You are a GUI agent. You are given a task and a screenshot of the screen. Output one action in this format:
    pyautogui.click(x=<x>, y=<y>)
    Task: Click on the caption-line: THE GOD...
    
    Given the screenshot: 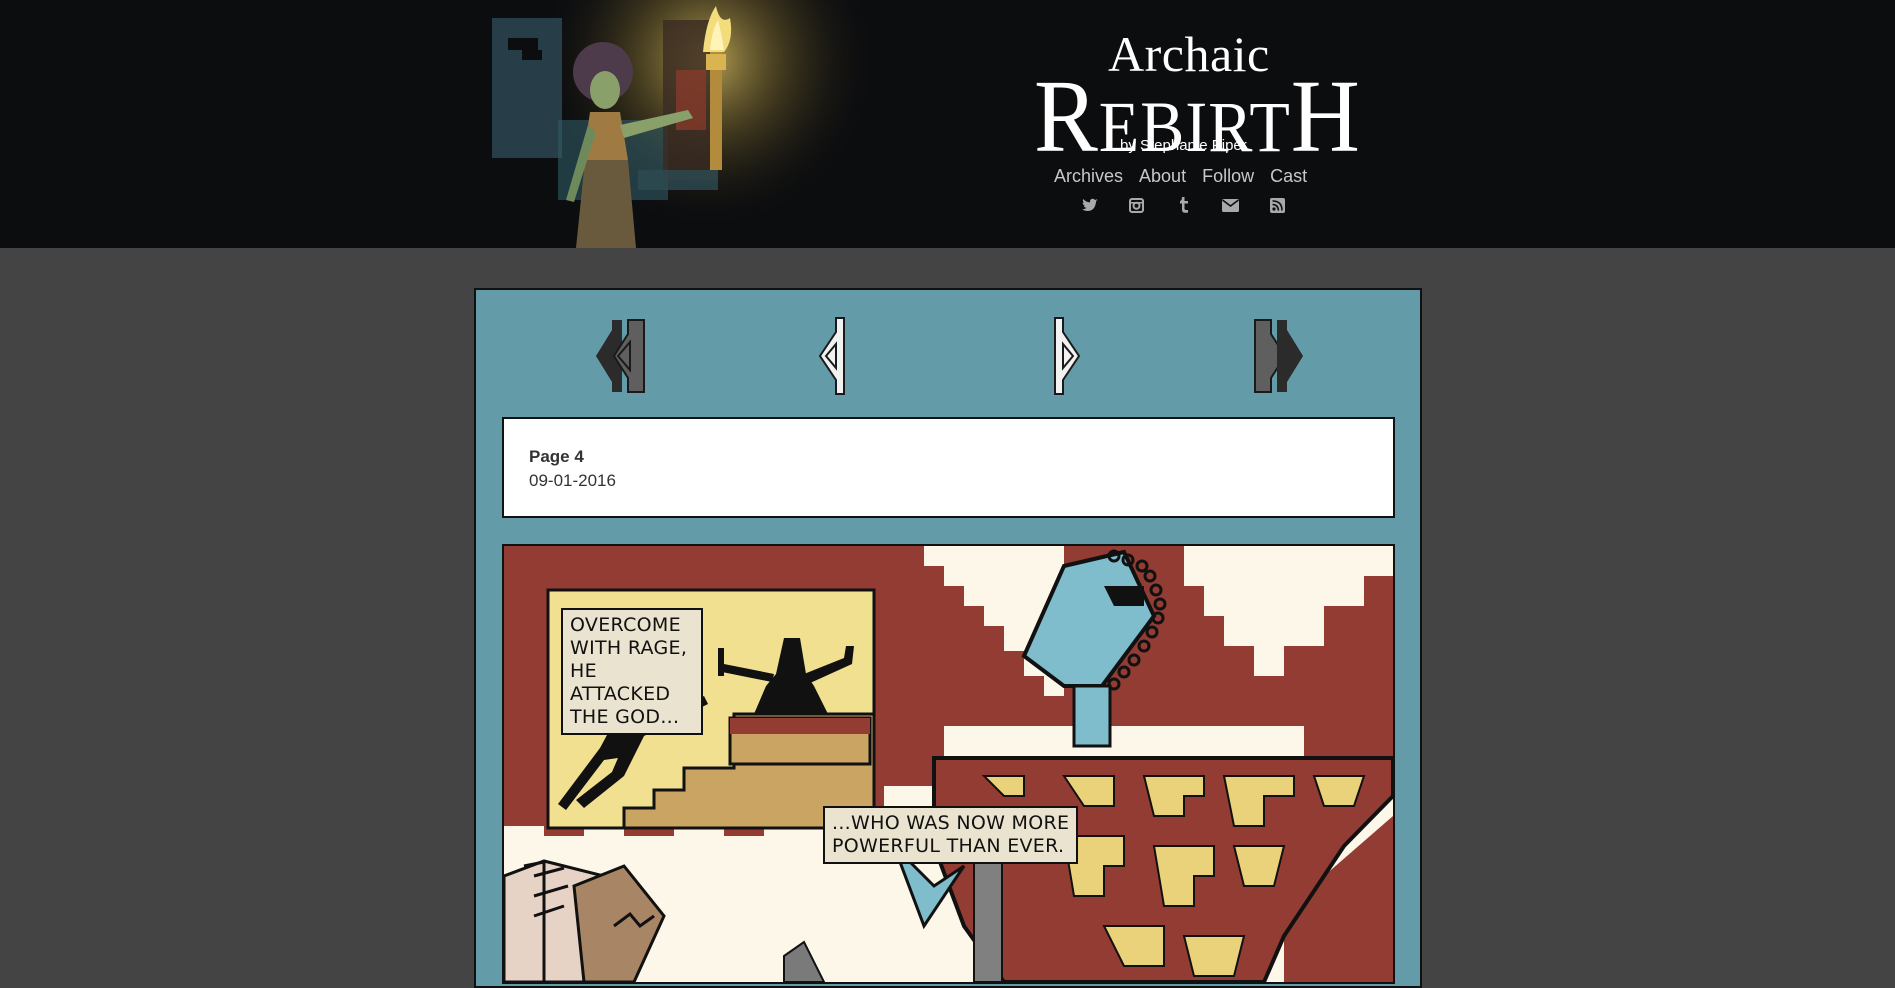 What is the action you would take?
    pyautogui.click(x=625, y=717)
    